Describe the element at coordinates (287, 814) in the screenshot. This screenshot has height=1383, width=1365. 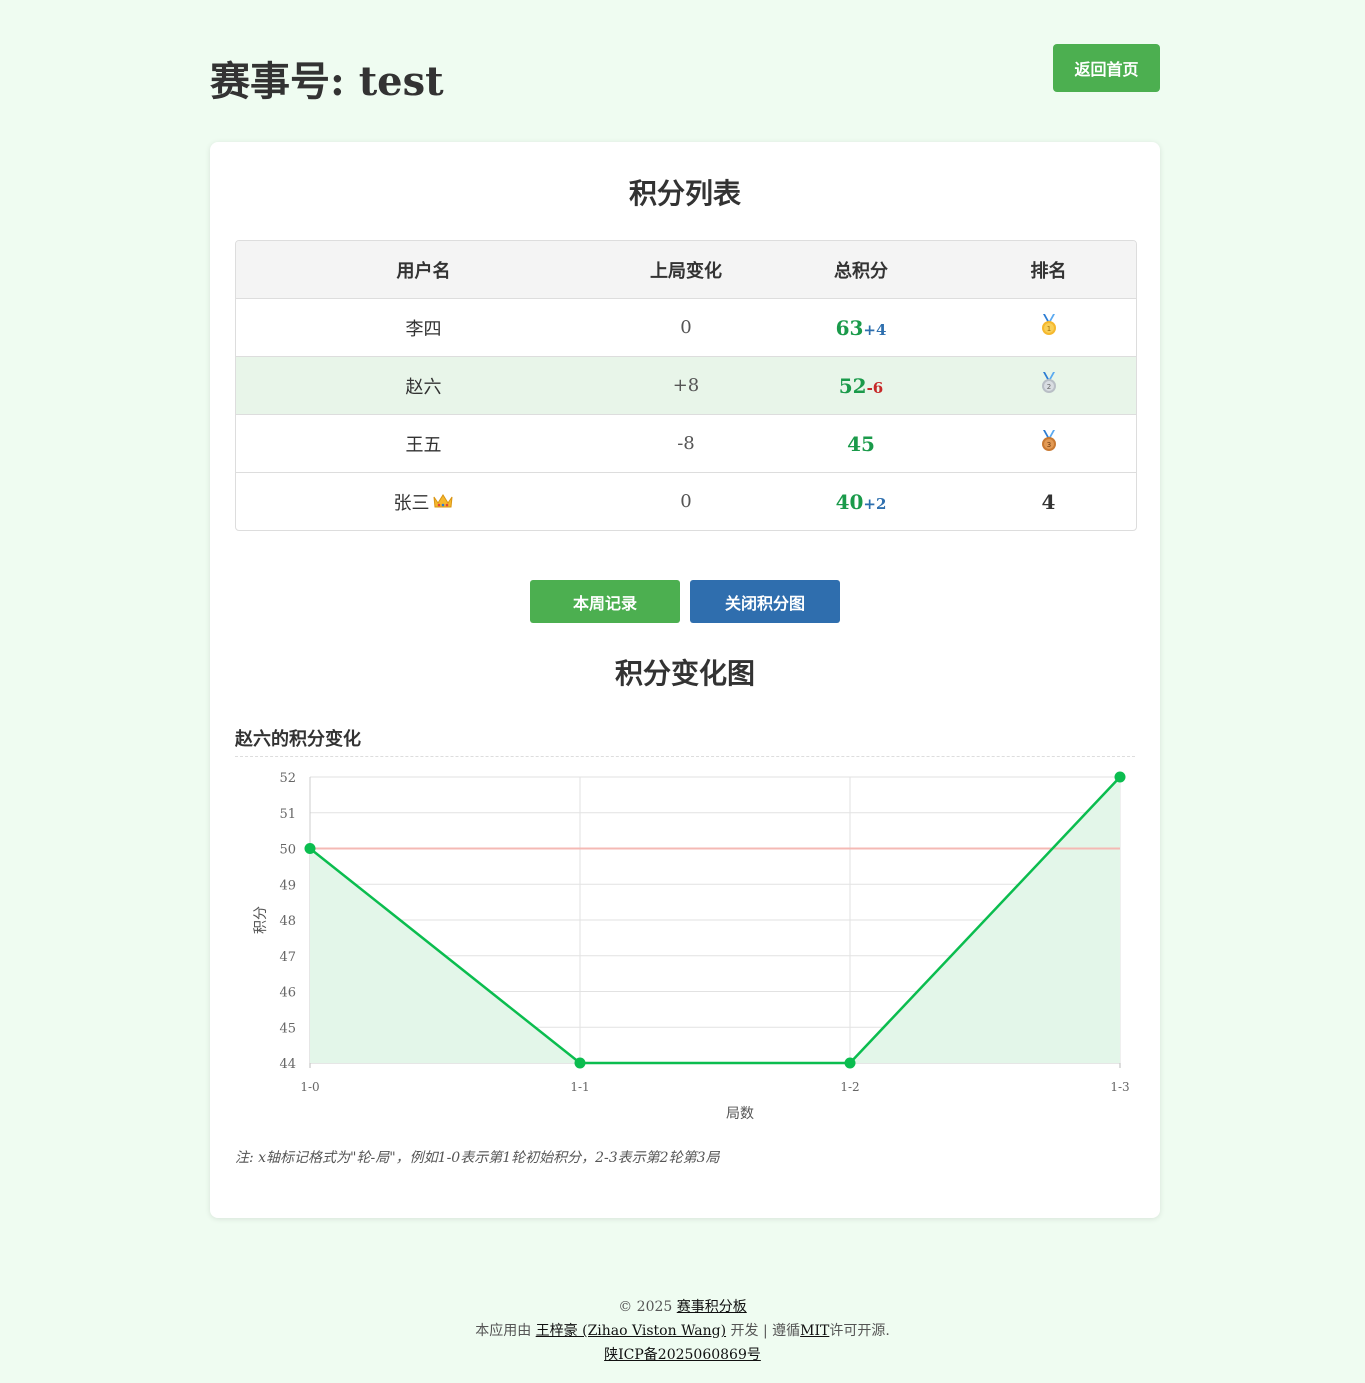
I see `y-tick-label: 51` at that location.